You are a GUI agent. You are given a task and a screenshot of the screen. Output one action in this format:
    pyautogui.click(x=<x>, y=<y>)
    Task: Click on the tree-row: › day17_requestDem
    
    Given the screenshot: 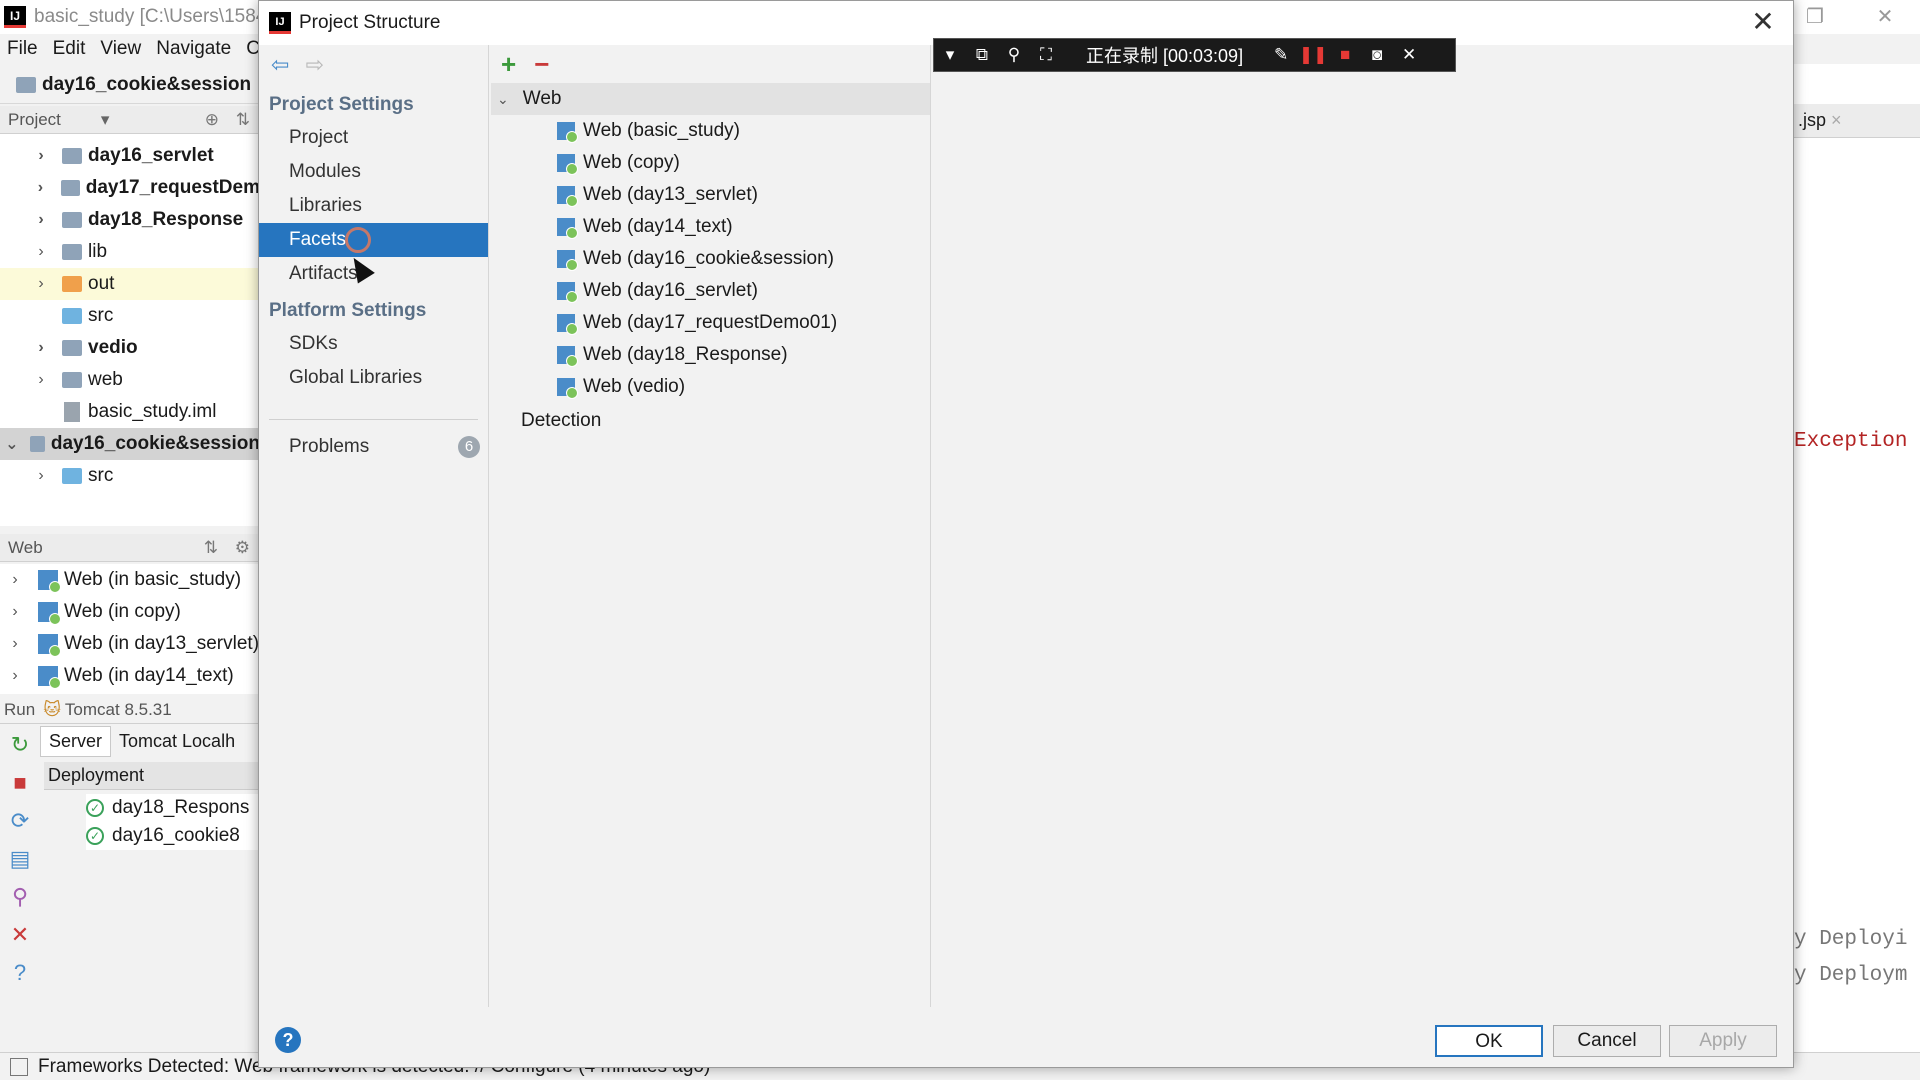 What is the action you would take?
    pyautogui.click(x=130, y=188)
    